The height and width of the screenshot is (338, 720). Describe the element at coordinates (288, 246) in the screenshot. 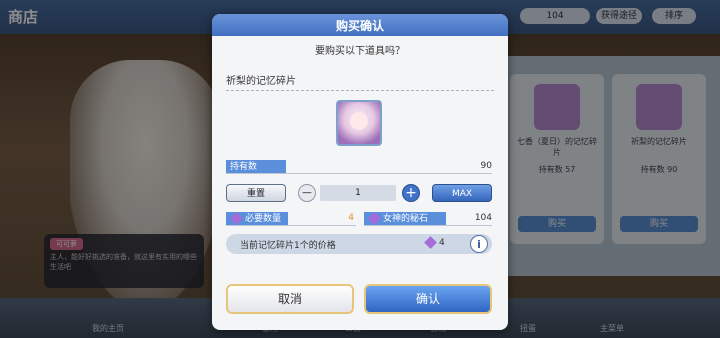

I see `price-text: 当前记忆碎片1个的价格` at that location.